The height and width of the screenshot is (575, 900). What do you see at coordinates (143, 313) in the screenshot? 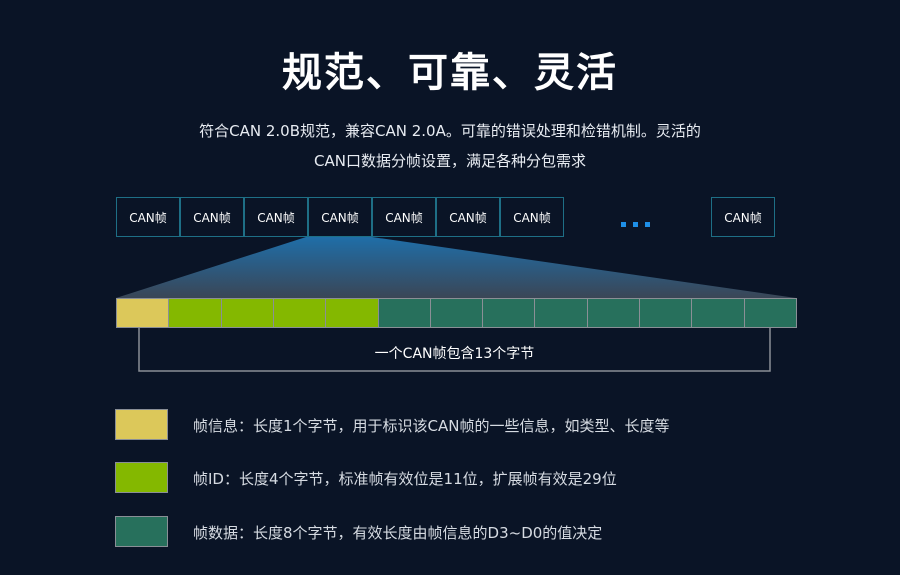
I see `byte-cell-info` at bounding box center [143, 313].